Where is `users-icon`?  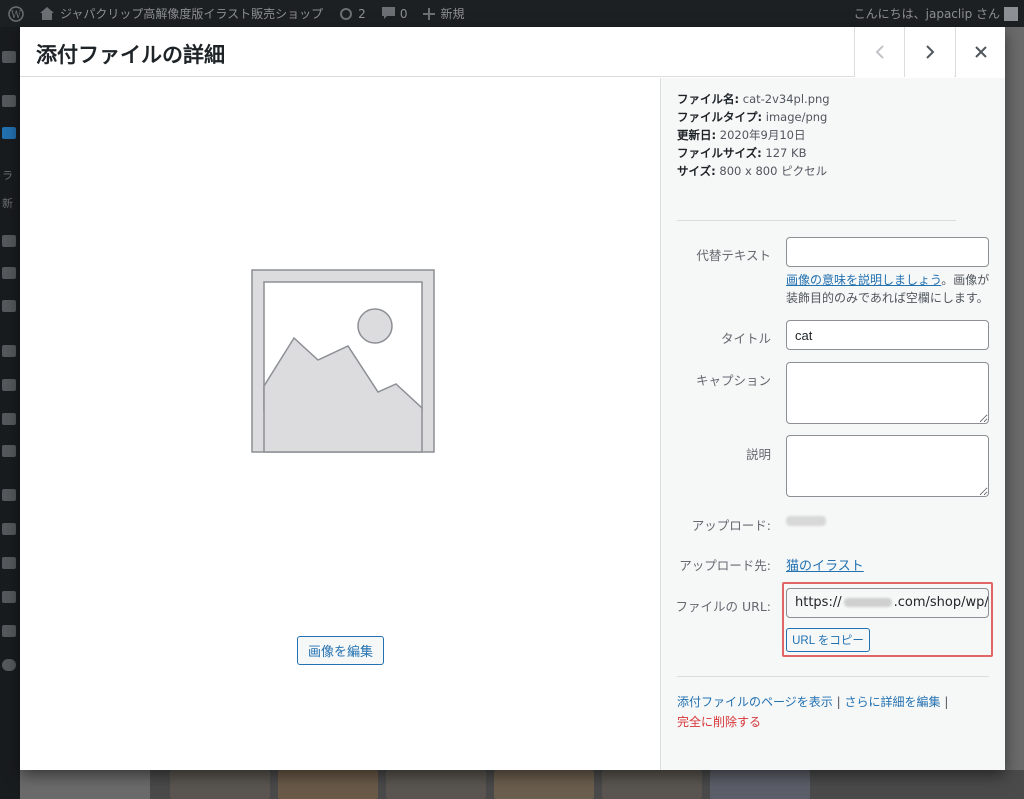
users-icon is located at coordinates (9, 563).